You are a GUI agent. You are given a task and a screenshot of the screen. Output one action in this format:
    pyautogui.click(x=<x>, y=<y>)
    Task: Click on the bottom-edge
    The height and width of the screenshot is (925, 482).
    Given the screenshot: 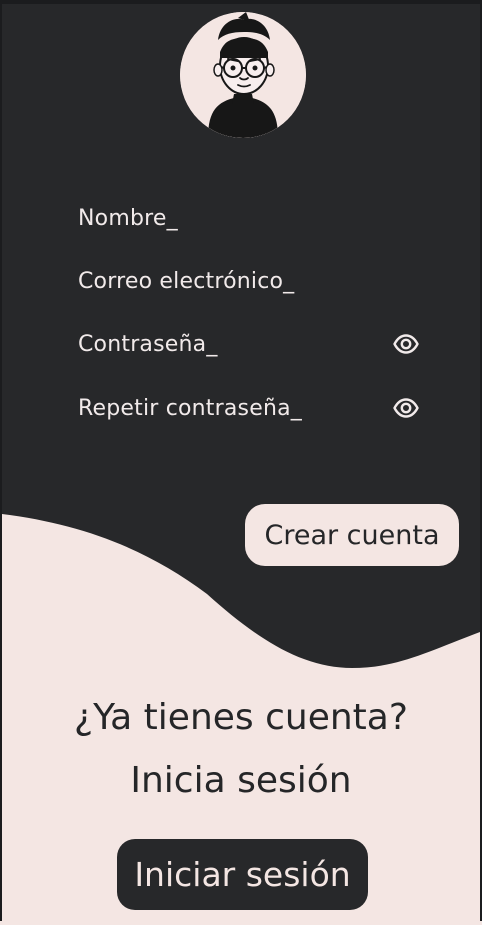 What is the action you would take?
    pyautogui.click(x=241, y=923)
    